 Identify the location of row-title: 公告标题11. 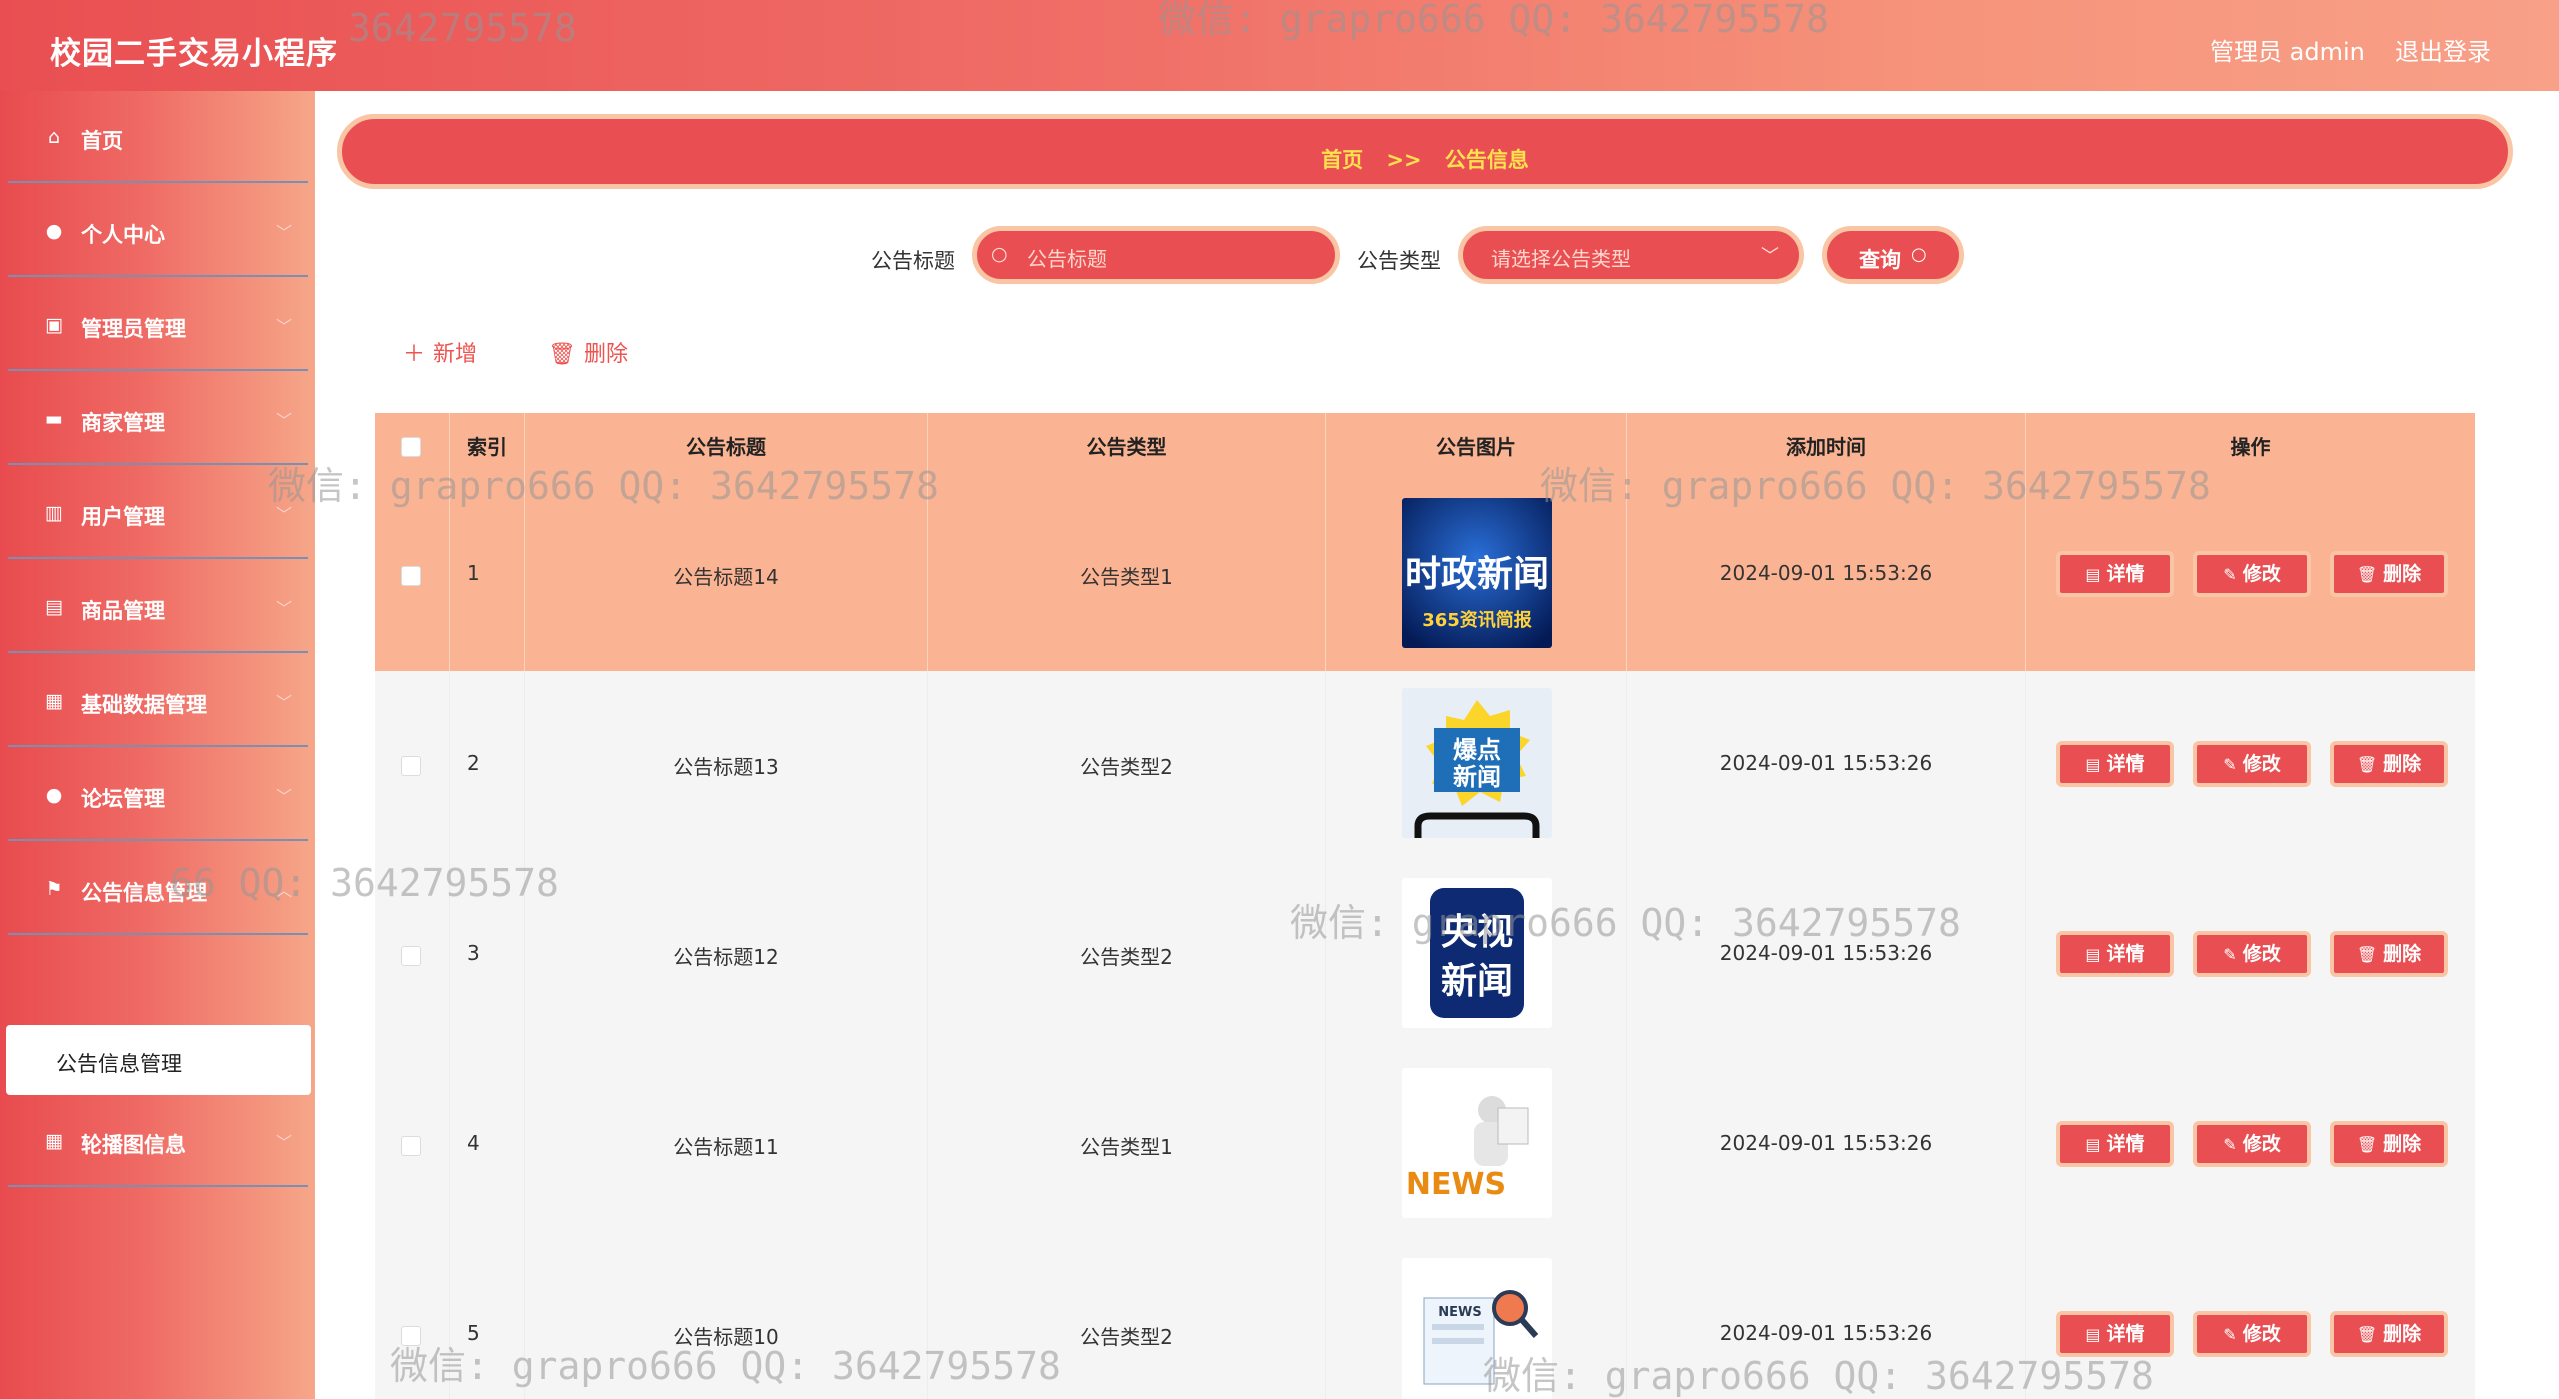
(726, 1147).